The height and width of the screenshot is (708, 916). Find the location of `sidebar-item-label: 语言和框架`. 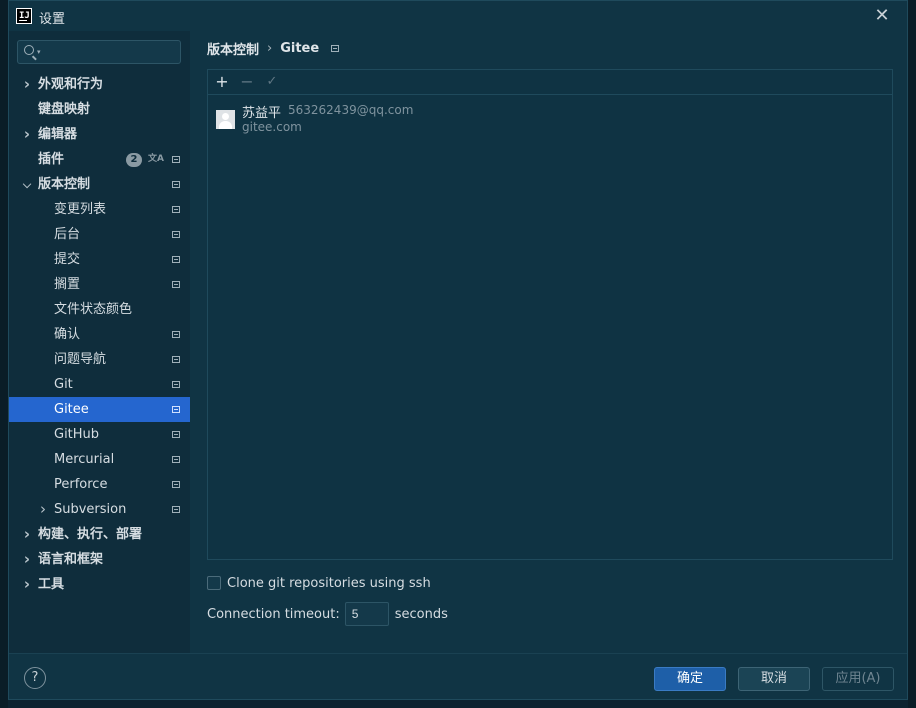

sidebar-item-label: 语言和框架 is located at coordinates (71, 559).